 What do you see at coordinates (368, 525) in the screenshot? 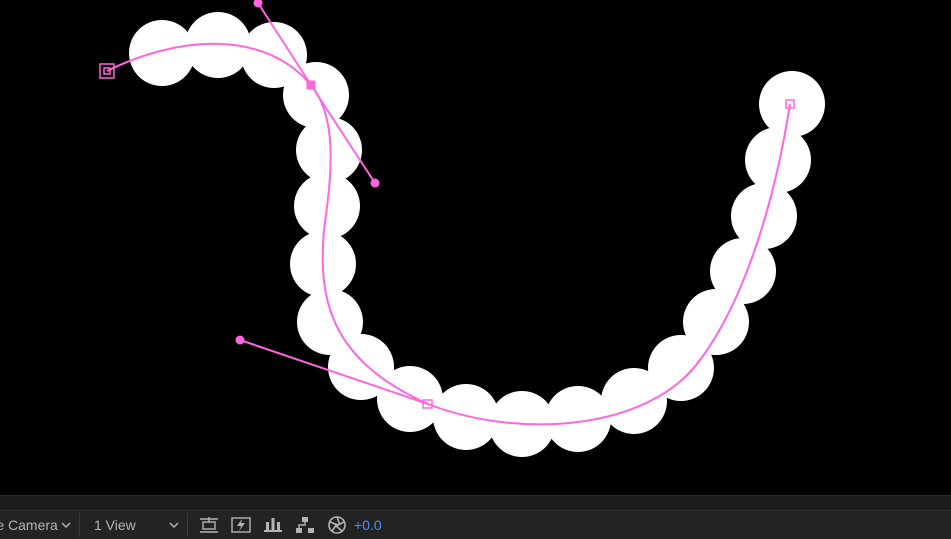
I see `exposure-value: +0.0` at bounding box center [368, 525].